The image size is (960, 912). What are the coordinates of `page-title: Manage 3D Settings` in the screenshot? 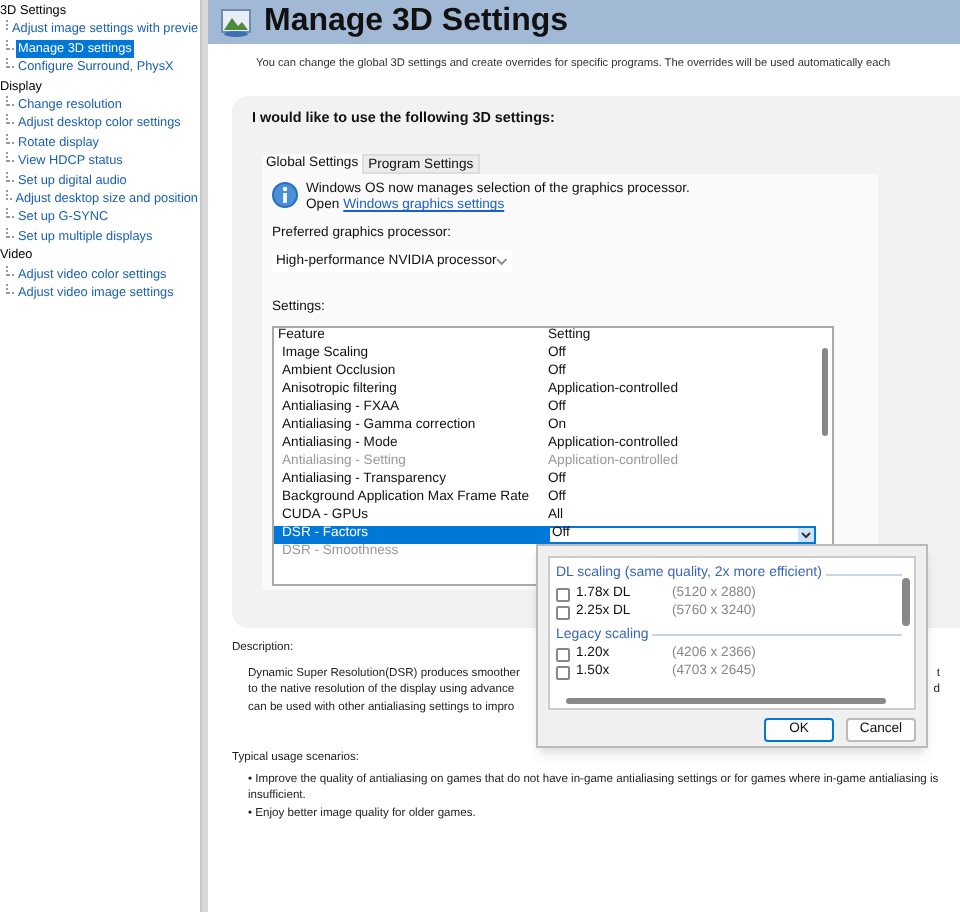 It's located at (416, 22).